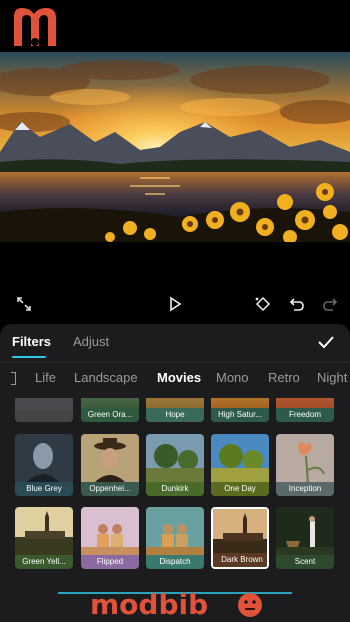  I want to click on fullscreen-icon, so click(24, 304).